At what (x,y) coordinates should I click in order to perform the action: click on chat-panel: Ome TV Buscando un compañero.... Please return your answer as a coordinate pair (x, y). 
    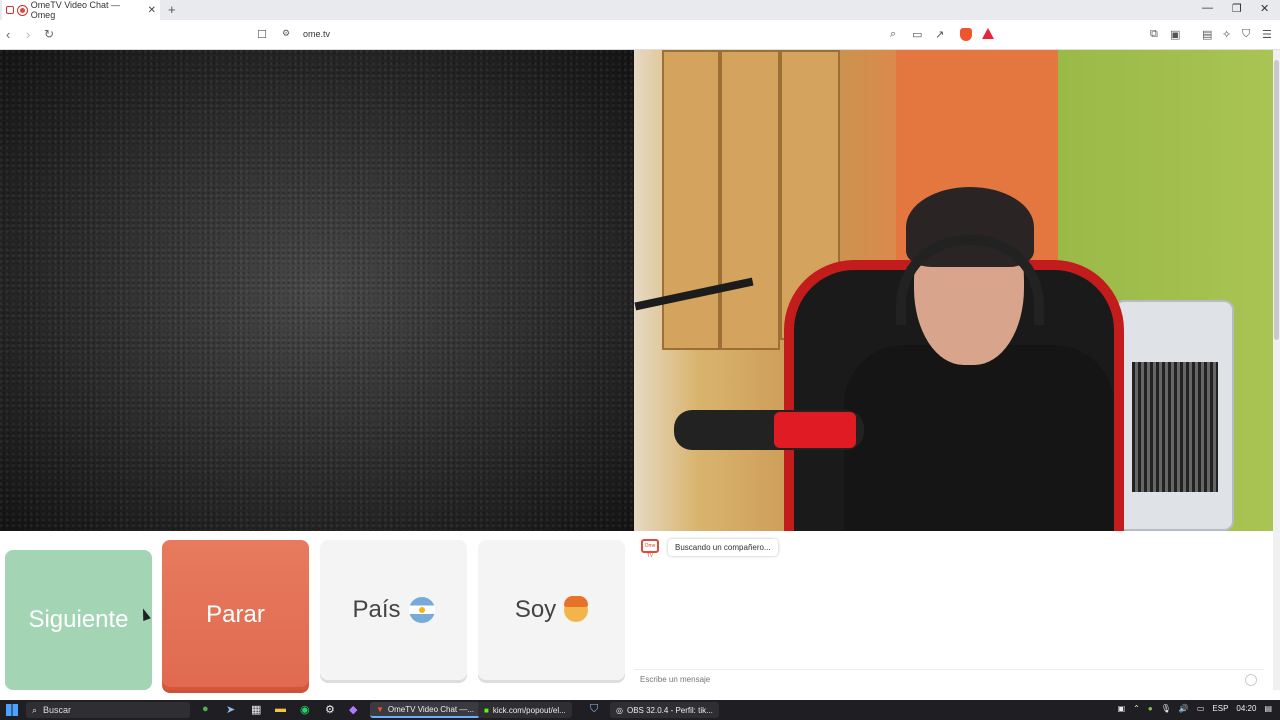
    Looking at the image, I should click on (953, 611).